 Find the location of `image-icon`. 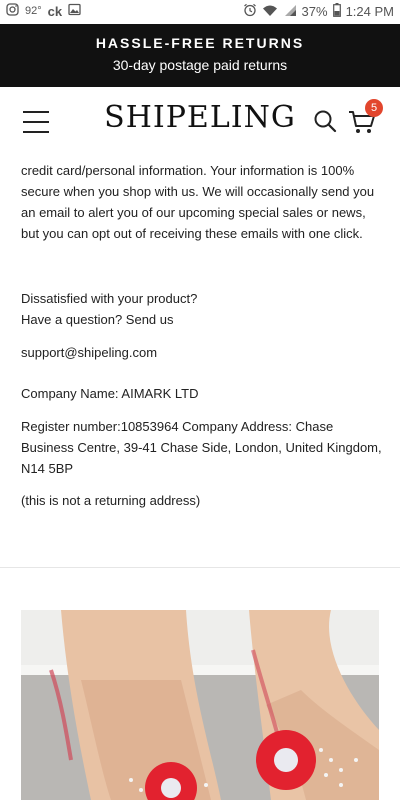

image-icon is located at coordinates (74, 11).